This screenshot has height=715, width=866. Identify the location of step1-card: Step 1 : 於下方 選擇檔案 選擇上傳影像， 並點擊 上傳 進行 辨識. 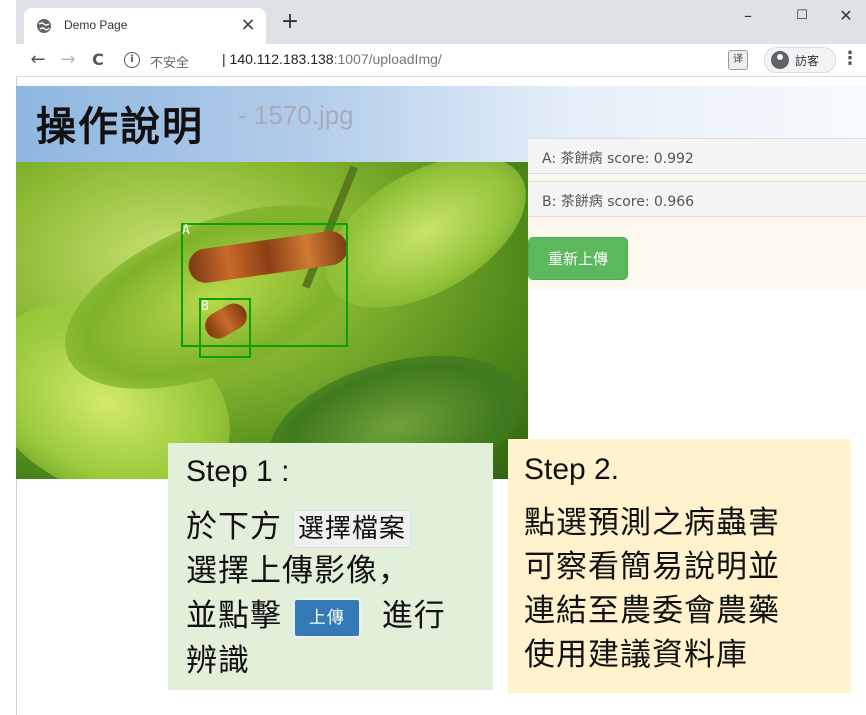
(330, 566).